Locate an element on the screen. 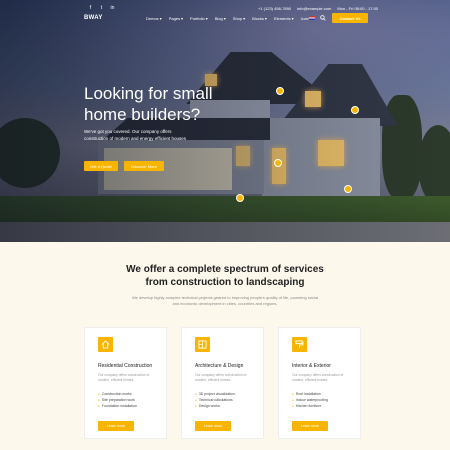  menu-label: Portfolio is located at coordinates (197, 18).